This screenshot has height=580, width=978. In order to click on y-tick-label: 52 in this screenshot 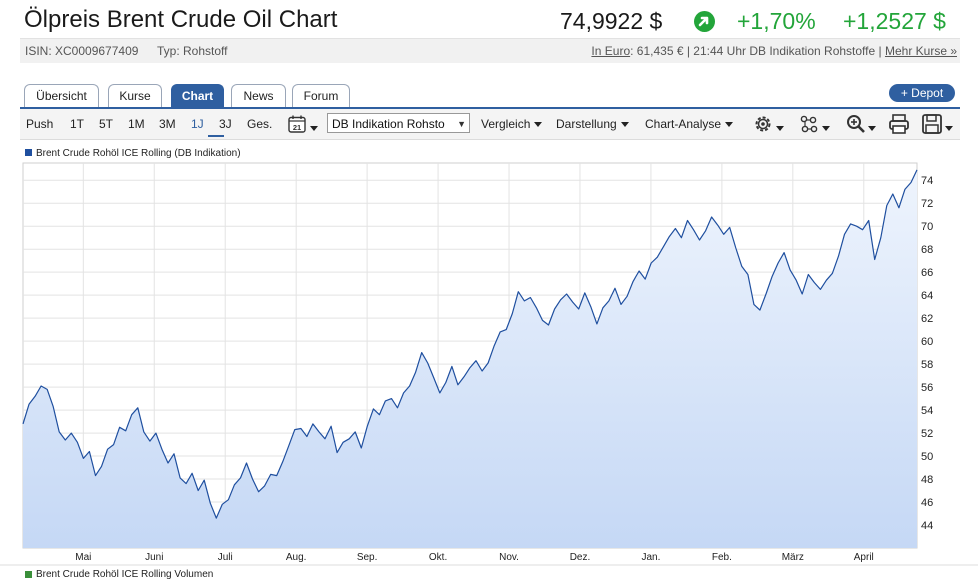, I will do `click(927, 434)`.